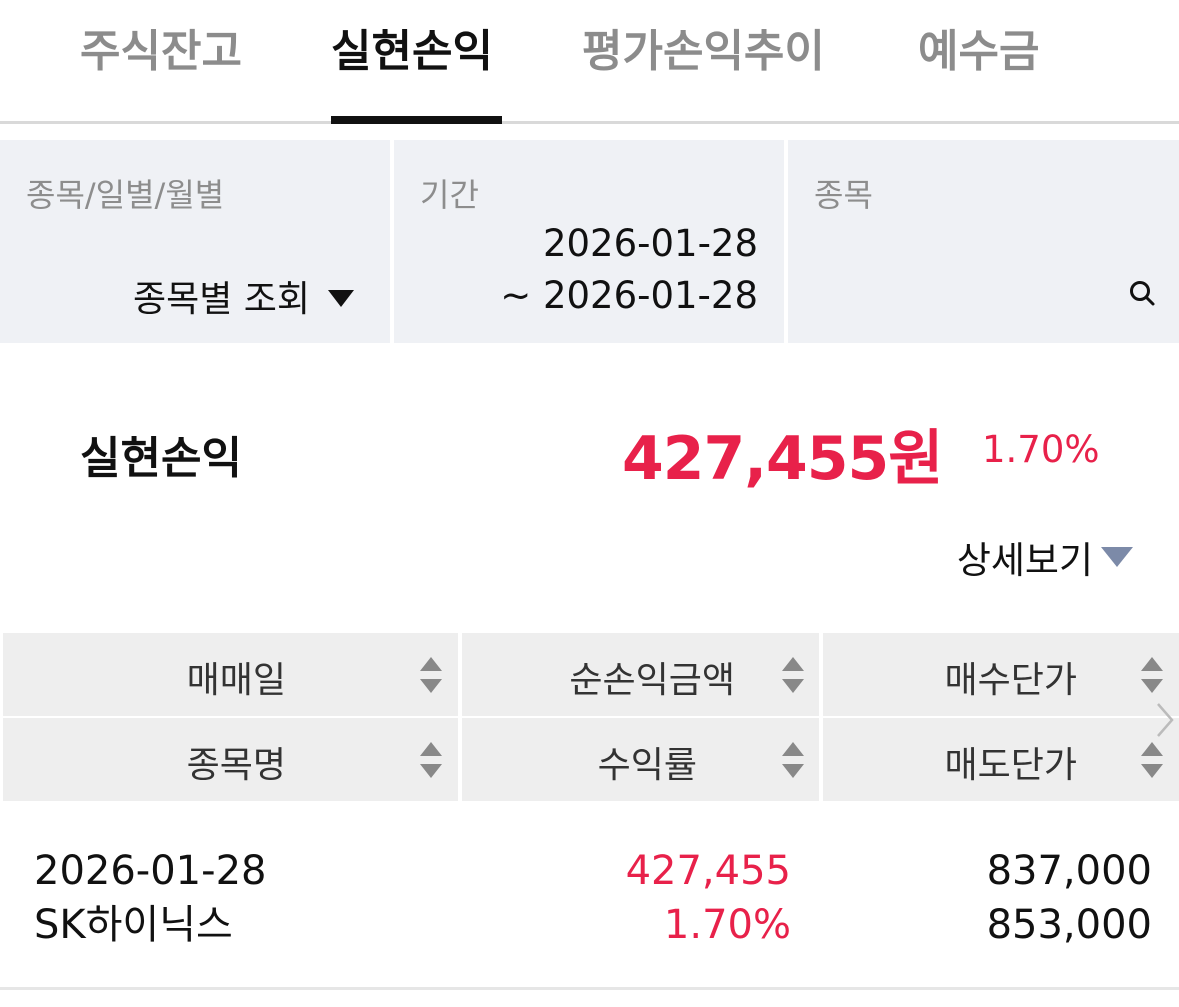 The width and height of the screenshot is (1179, 1007). What do you see at coordinates (629, 295) in the screenshot?
I see `period-end: ~ 2026-01-28` at bounding box center [629, 295].